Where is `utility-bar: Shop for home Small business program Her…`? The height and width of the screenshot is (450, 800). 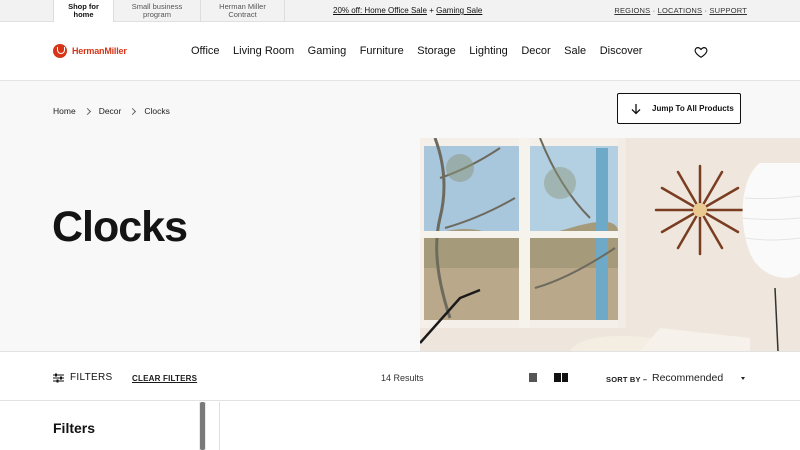
utility-bar: Shop for home Small business program Her… is located at coordinates (400, 11).